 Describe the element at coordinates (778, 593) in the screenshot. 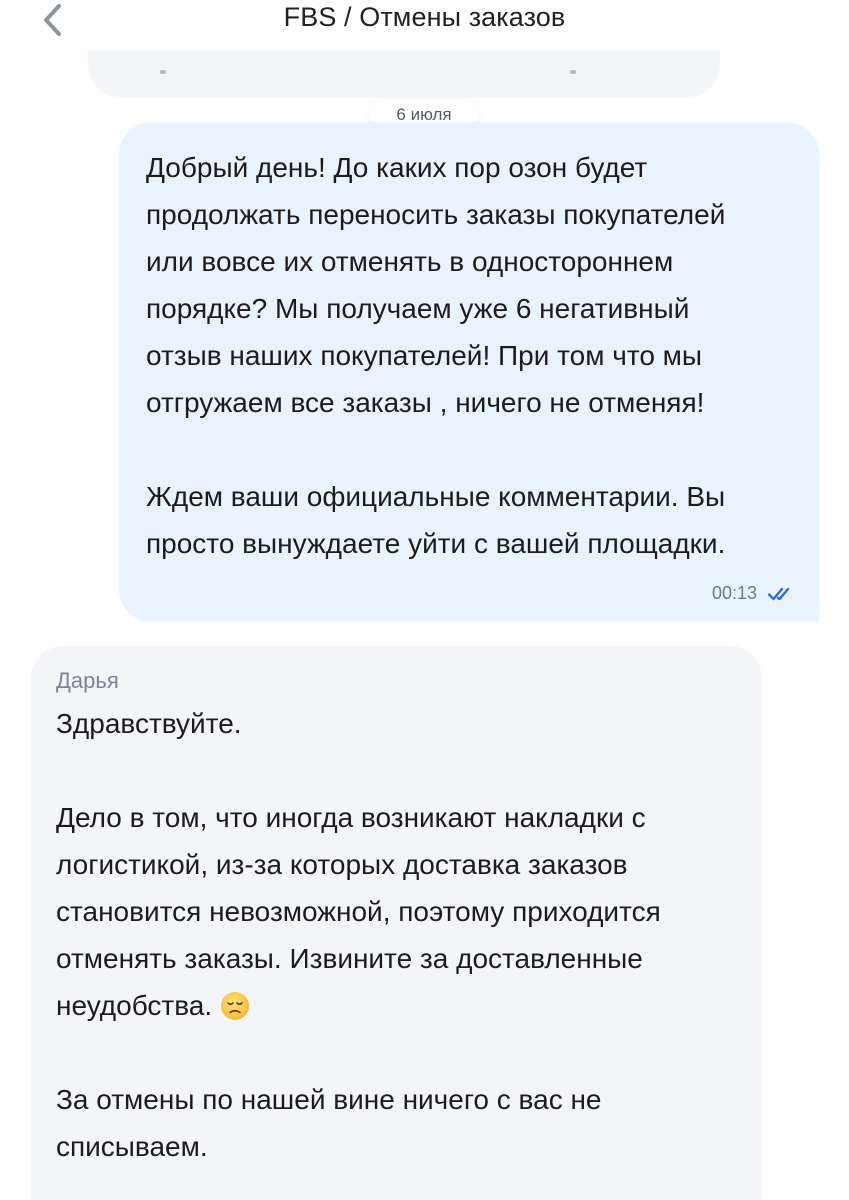

I see `double-check-icon` at that location.